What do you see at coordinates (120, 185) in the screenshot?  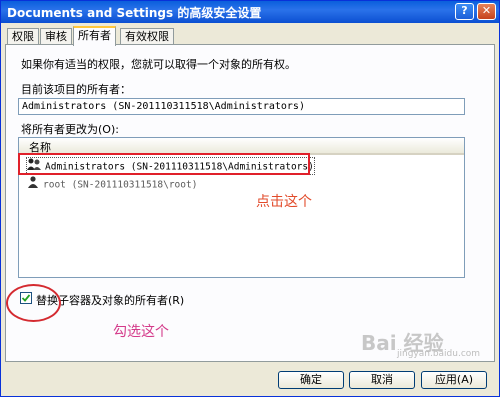 I see `list-item-label: root (SN-201110311518\root)` at bounding box center [120, 185].